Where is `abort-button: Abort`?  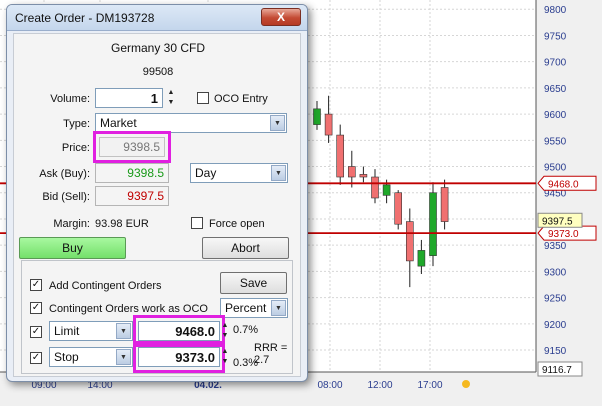 abort-button: Abort is located at coordinates (245, 248).